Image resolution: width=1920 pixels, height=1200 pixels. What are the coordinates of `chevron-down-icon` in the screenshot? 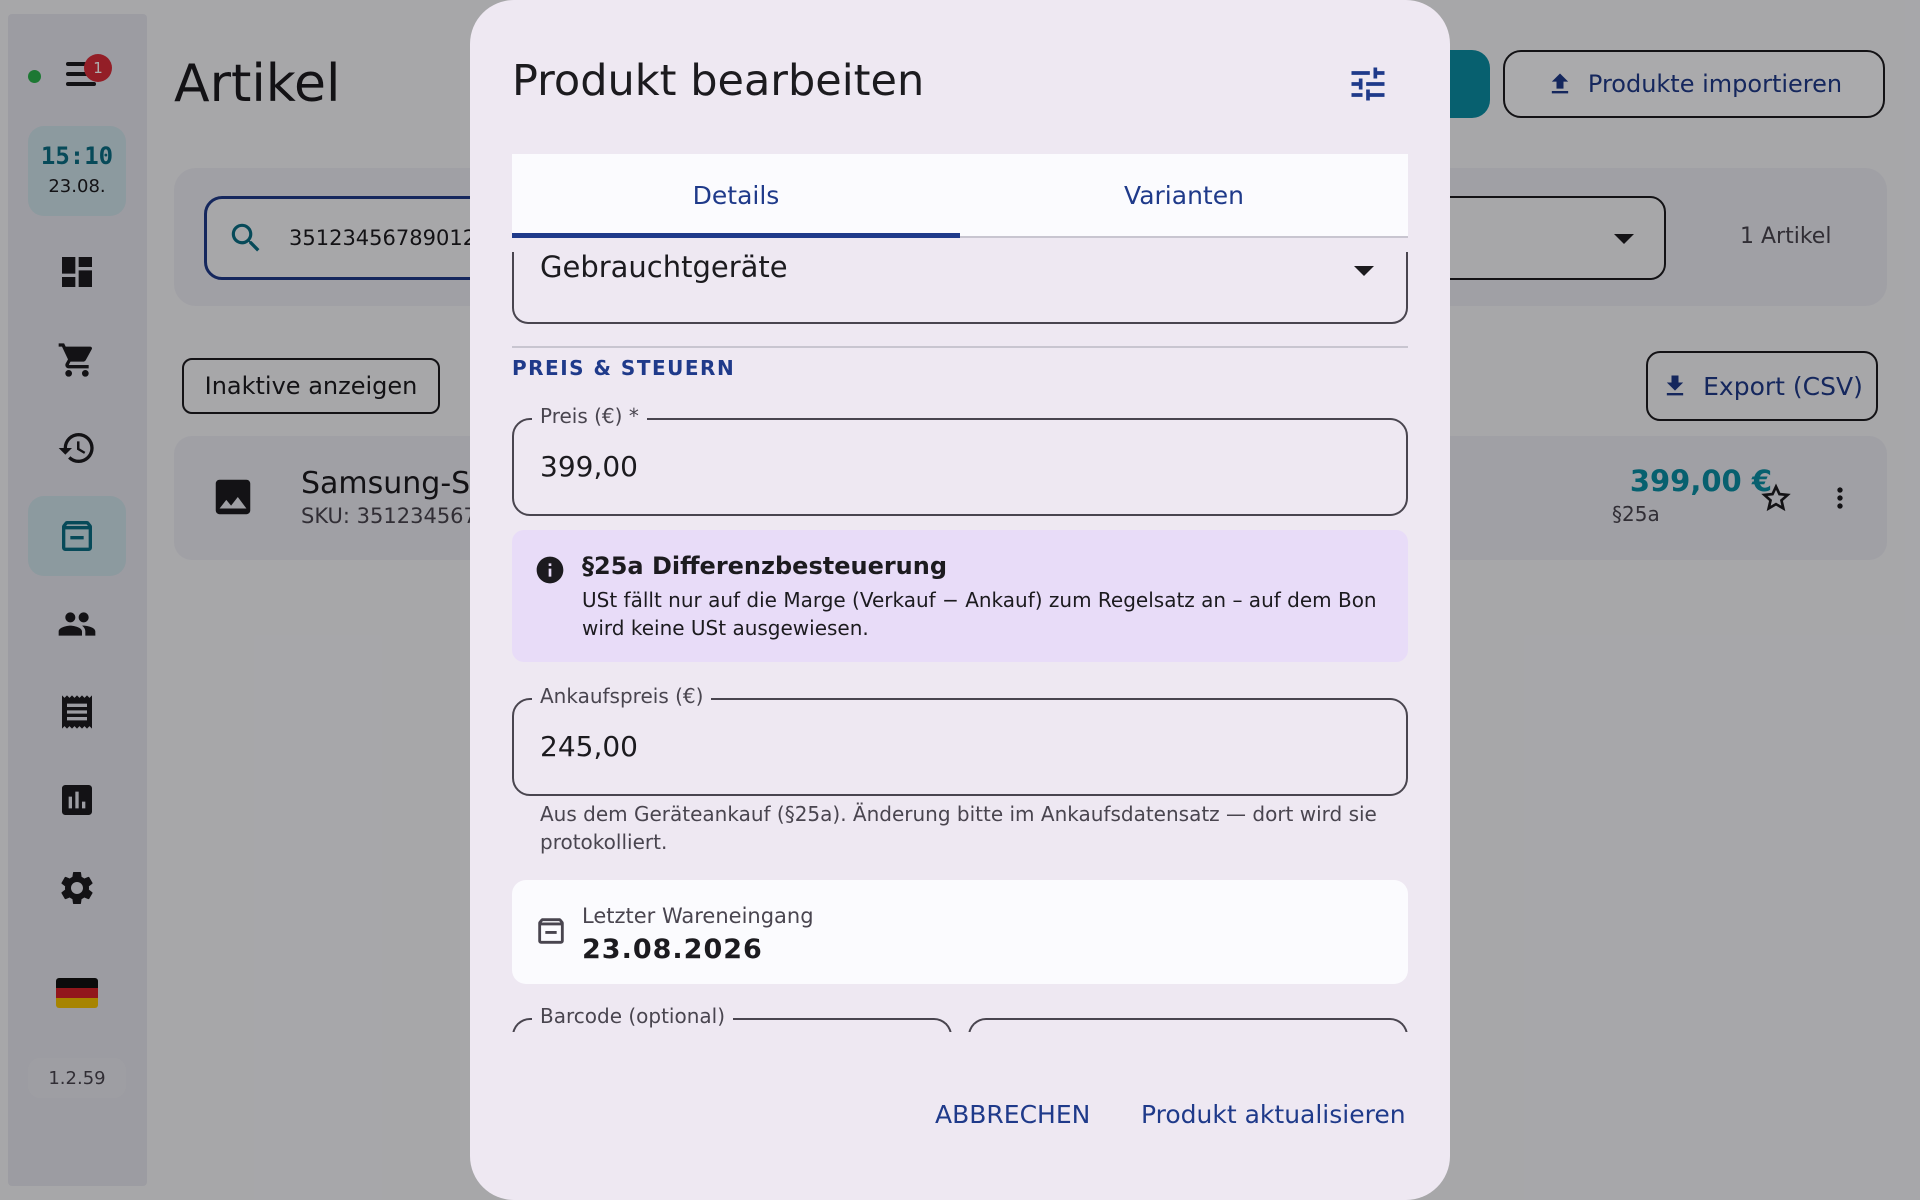 It's located at (1364, 271).